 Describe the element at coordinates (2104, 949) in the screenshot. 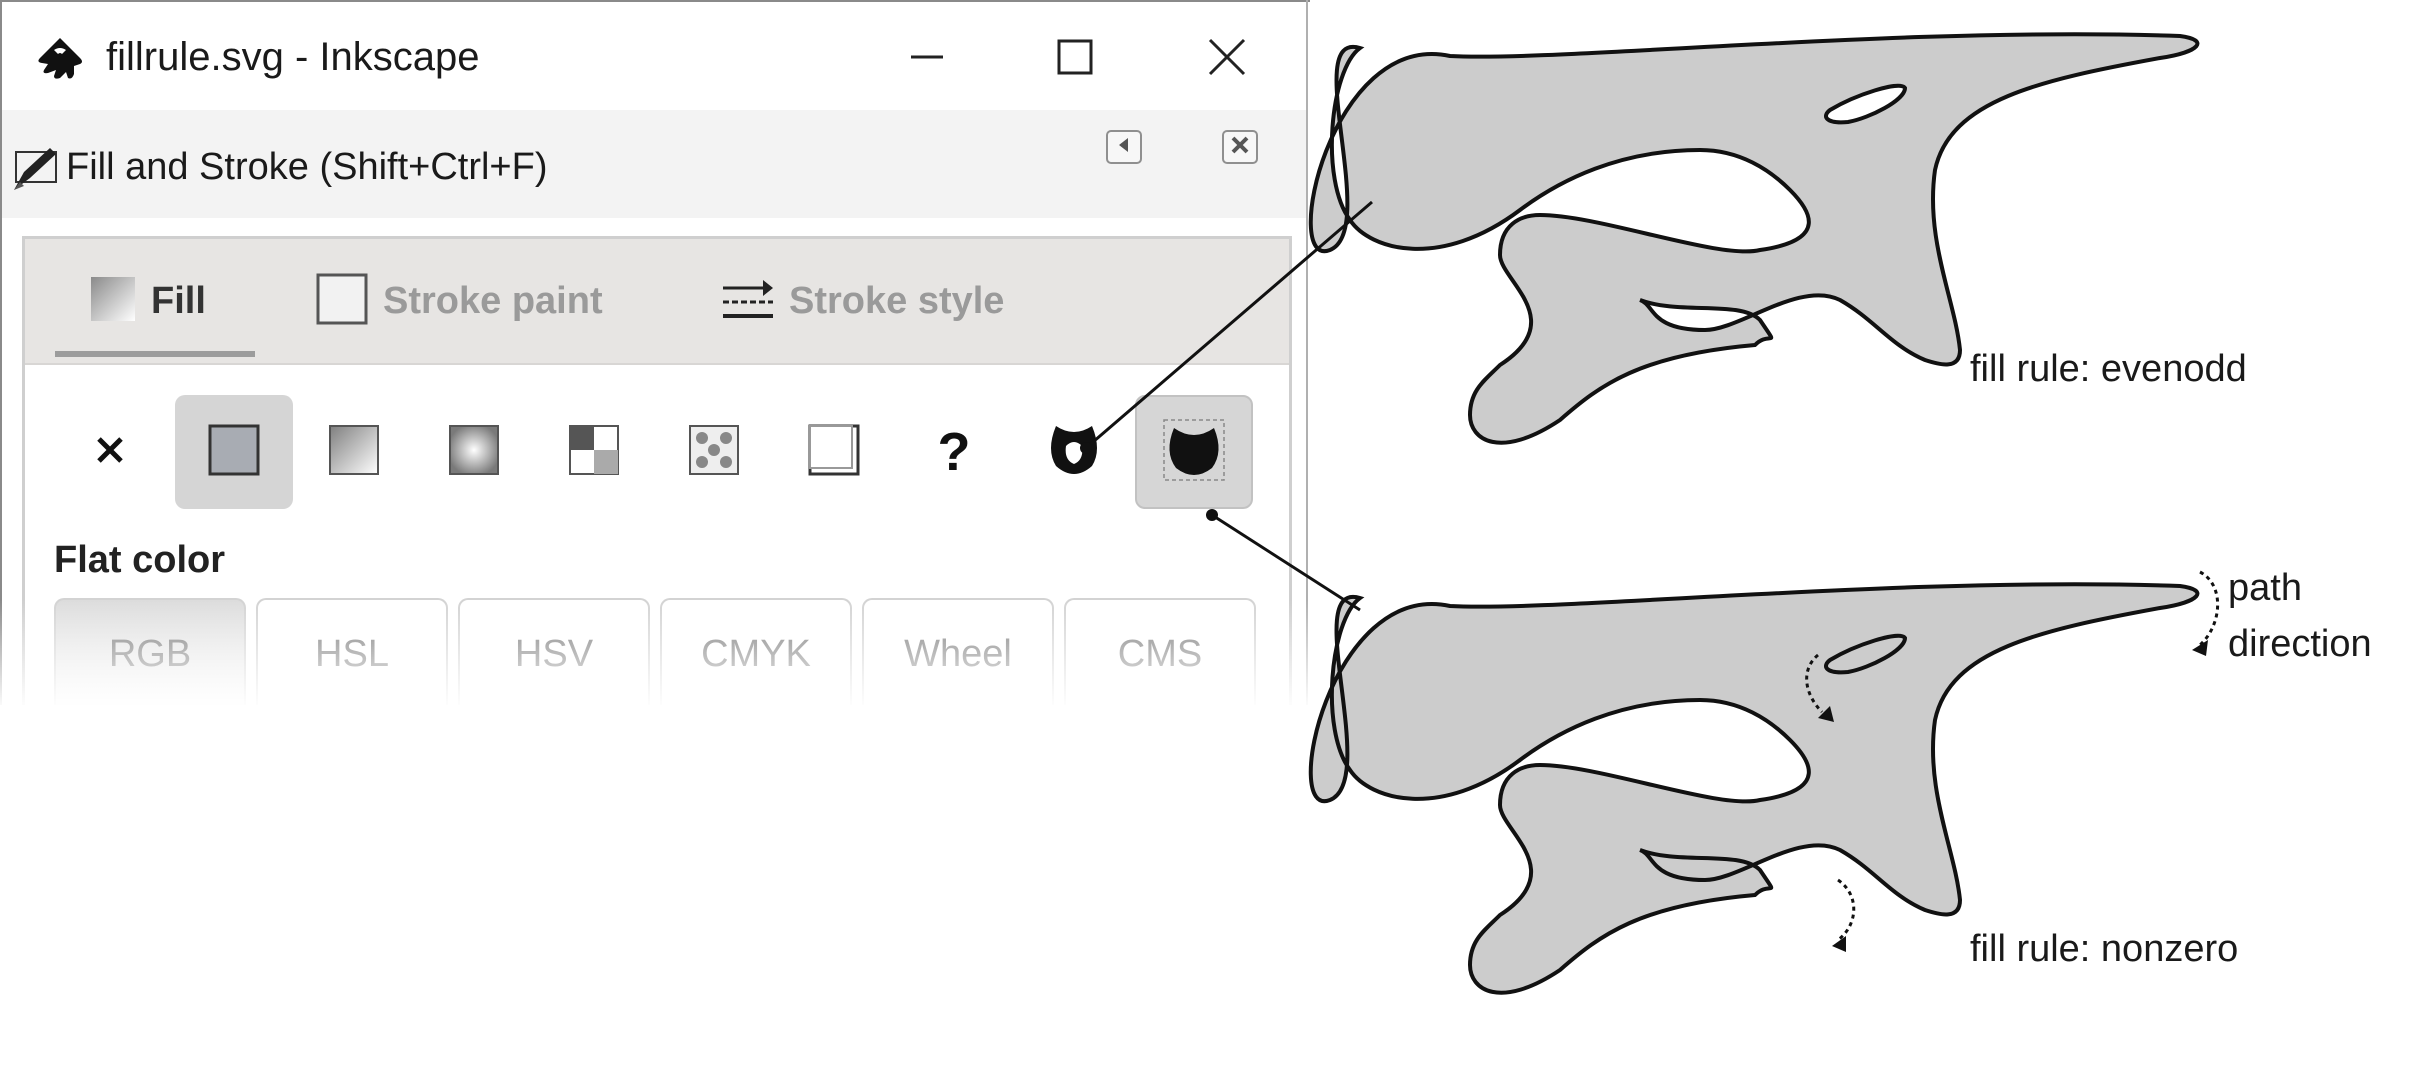

I see `nonzero-label: fill rule: nonzero` at that location.